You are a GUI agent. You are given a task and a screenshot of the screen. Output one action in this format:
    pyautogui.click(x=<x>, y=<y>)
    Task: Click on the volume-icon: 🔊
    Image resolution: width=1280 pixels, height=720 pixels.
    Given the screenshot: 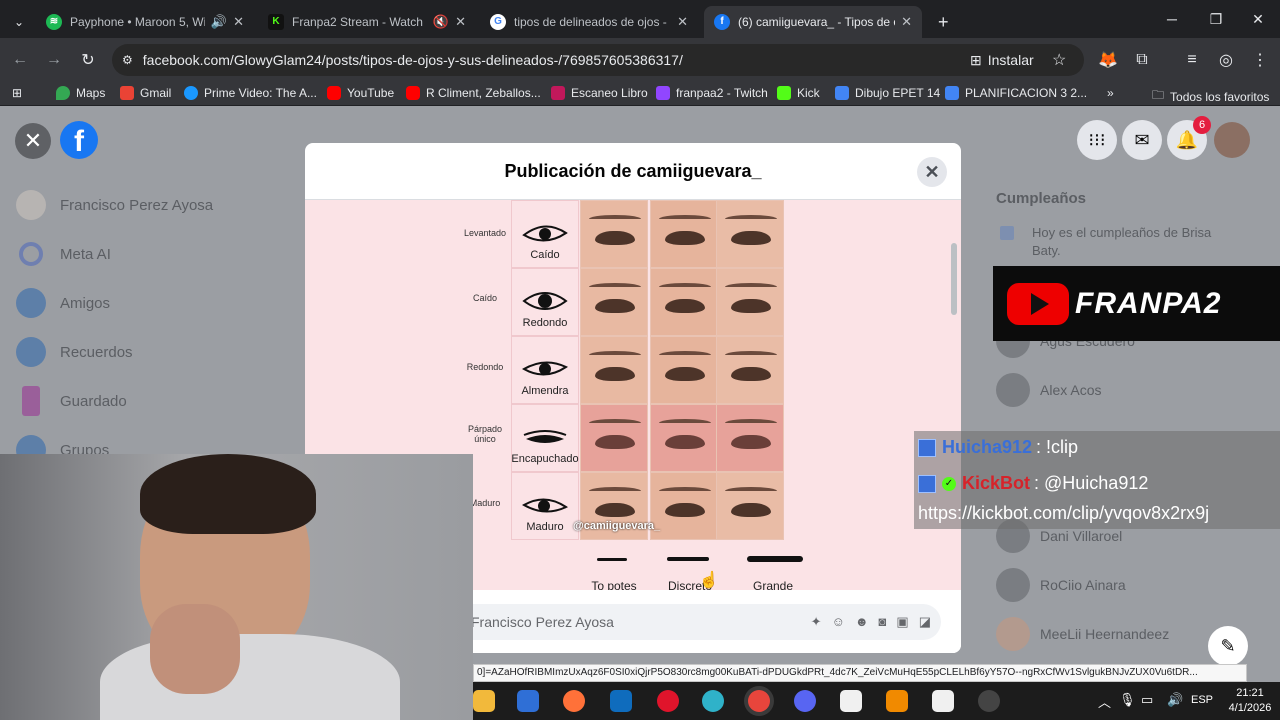 What is the action you would take?
    pyautogui.click(x=1175, y=700)
    